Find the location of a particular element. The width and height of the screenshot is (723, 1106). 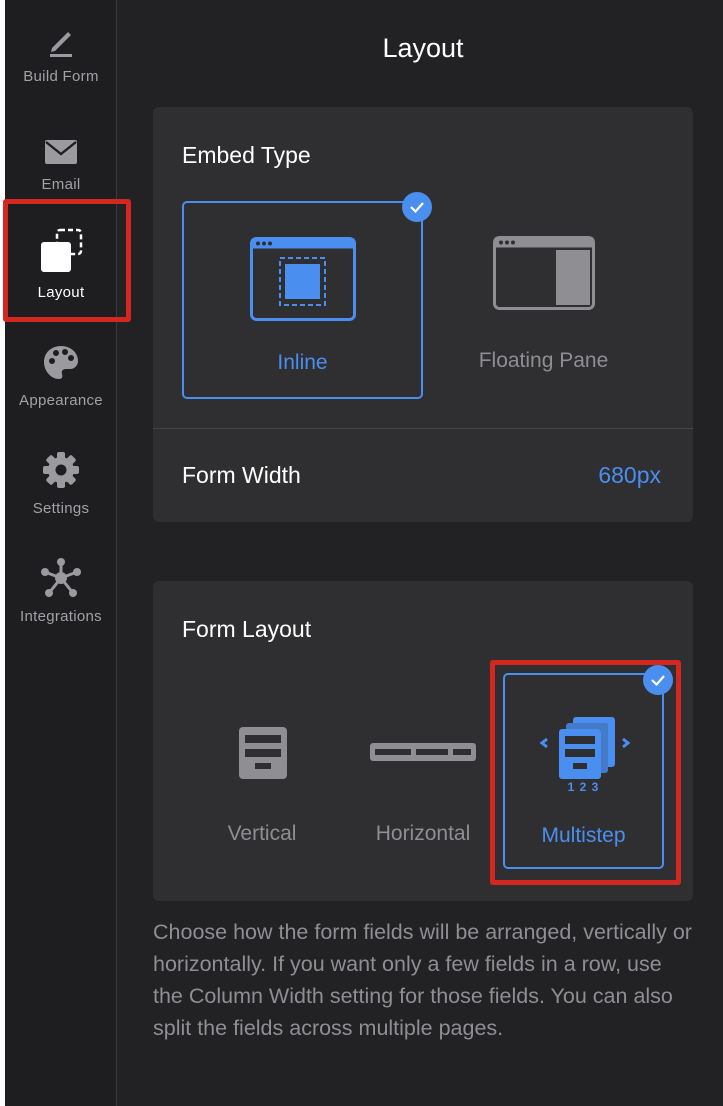

inline-window-icon is located at coordinates (303, 282).